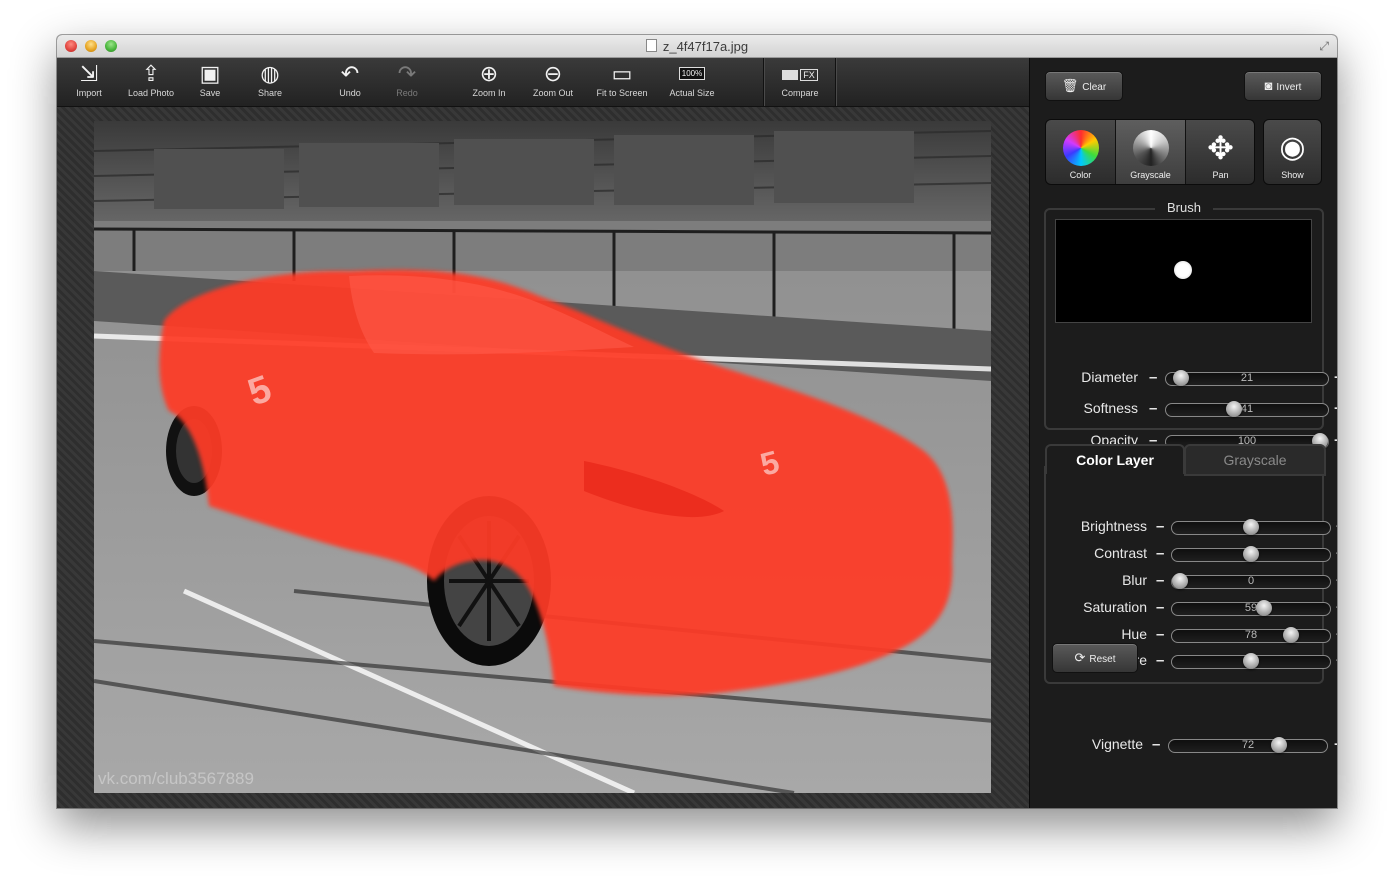 The height and width of the screenshot is (888, 1394). I want to click on show-button: ◉ Show, so click(1292, 152).